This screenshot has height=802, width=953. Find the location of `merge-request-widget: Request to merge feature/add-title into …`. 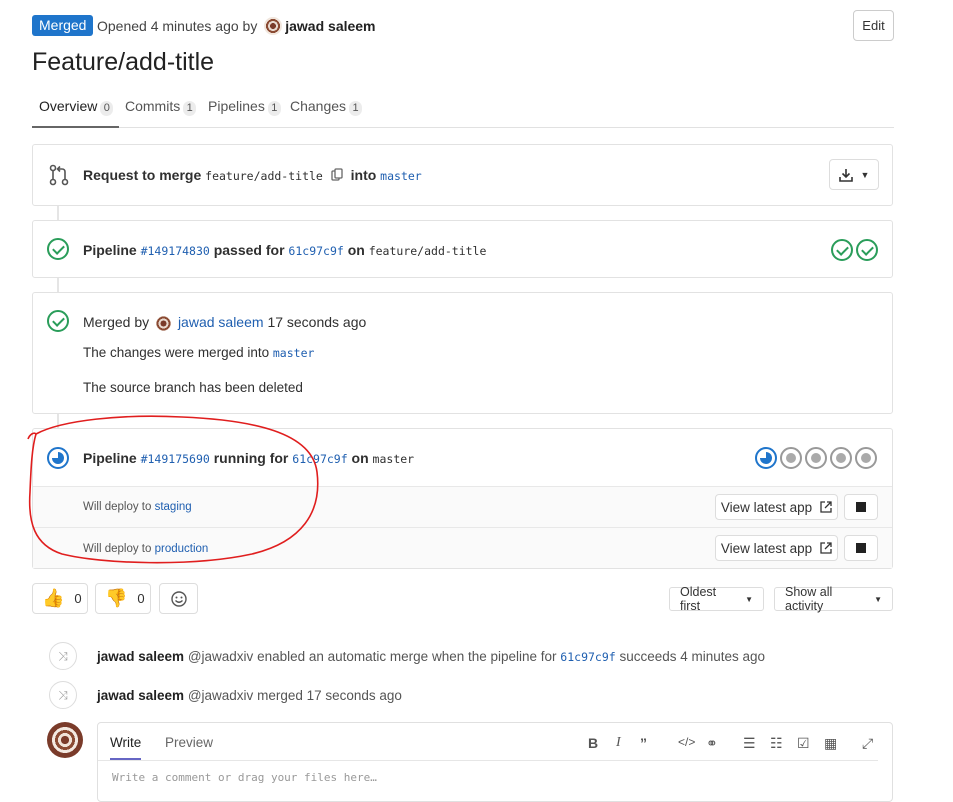

merge-request-widget: Request to merge feature/add-title into … is located at coordinates (462, 175).